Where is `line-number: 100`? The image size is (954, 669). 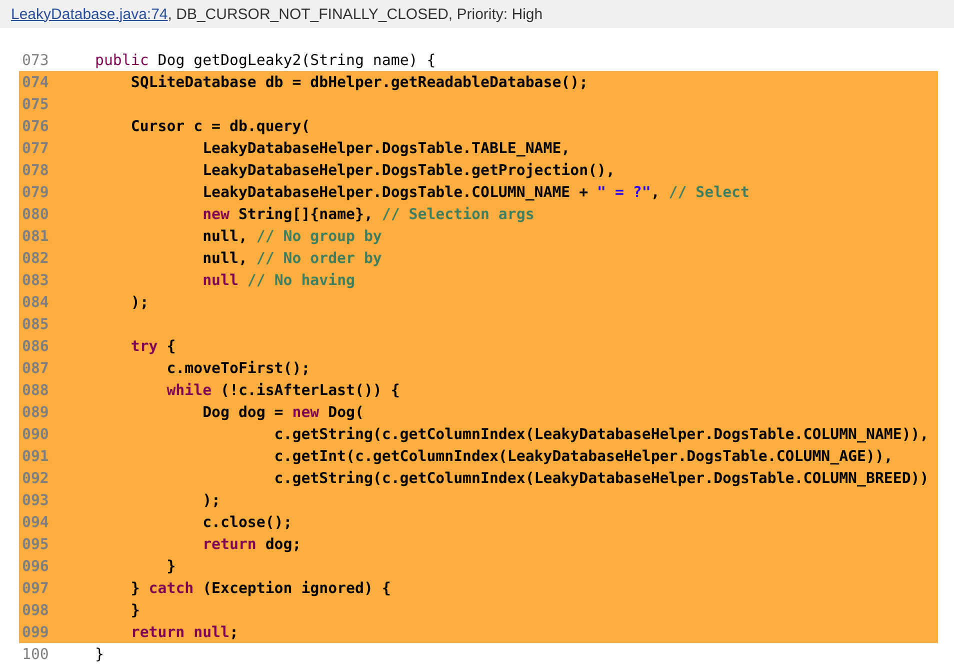
line-number: 100 is located at coordinates (35, 654).